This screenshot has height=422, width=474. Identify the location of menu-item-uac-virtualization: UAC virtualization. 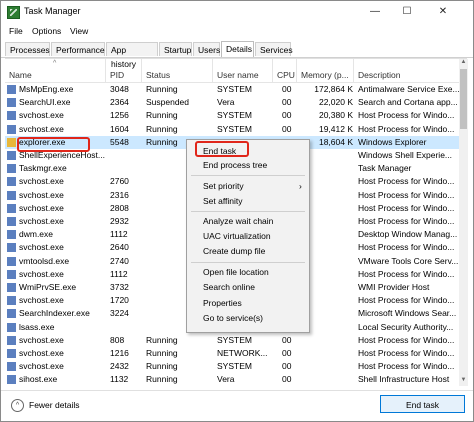
(253, 236).